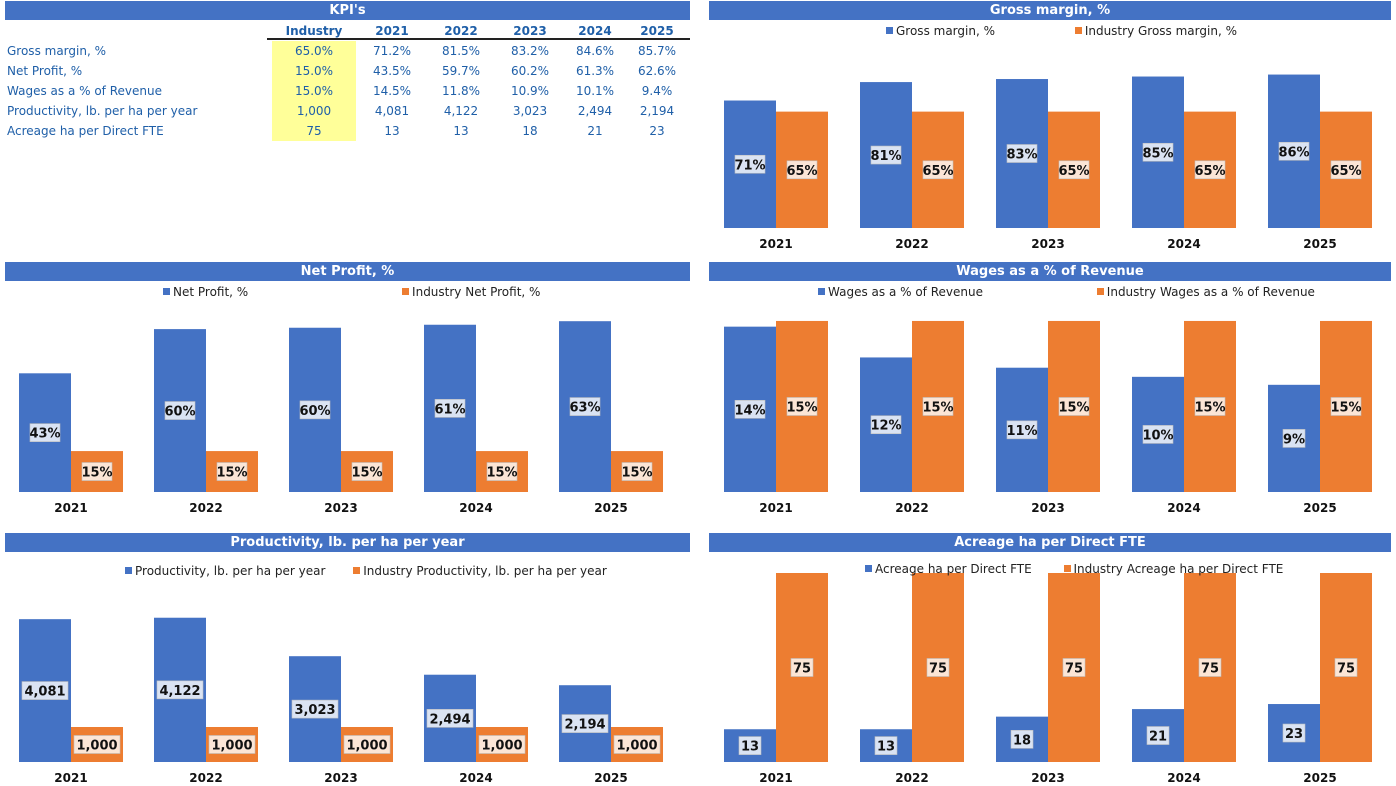  I want to click on data-label: 71%, so click(749, 165).